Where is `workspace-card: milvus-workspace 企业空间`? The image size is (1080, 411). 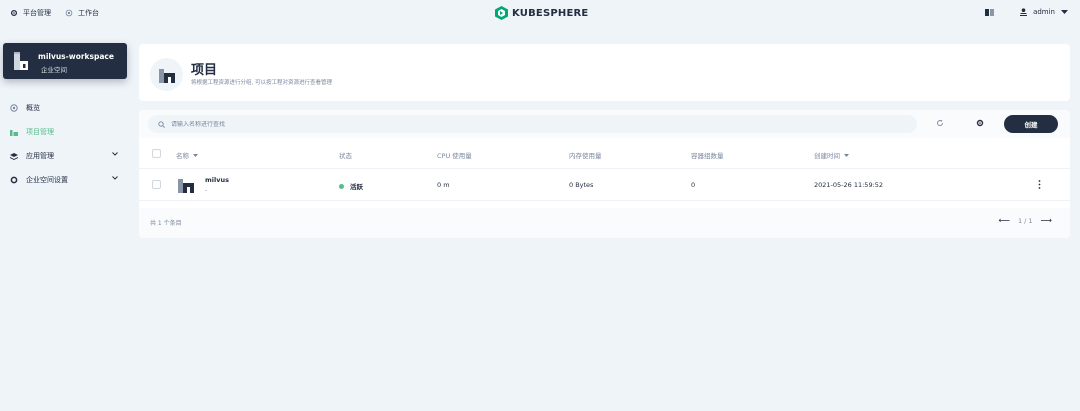
workspace-card: milvus-workspace 企业空间 is located at coordinates (65, 61).